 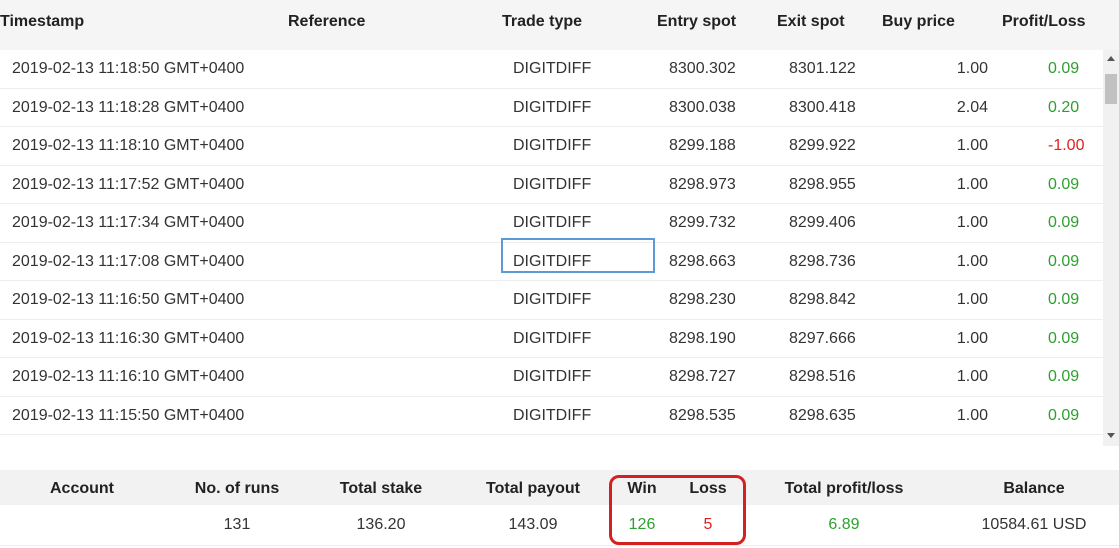 I want to click on cell-exit-spot: 8298.955, so click(x=822, y=185).